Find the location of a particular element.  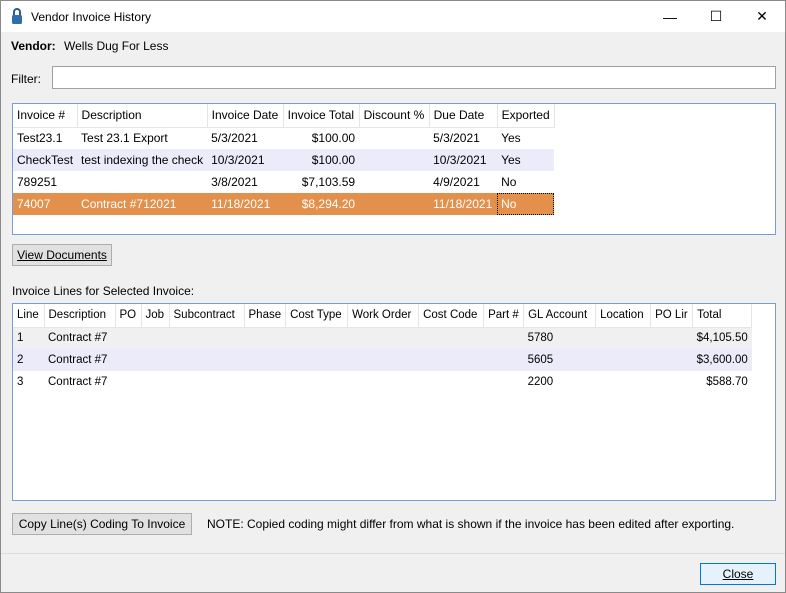

table-row: 3 Contract #7 2200 $588.70 is located at coordinates (382, 382).